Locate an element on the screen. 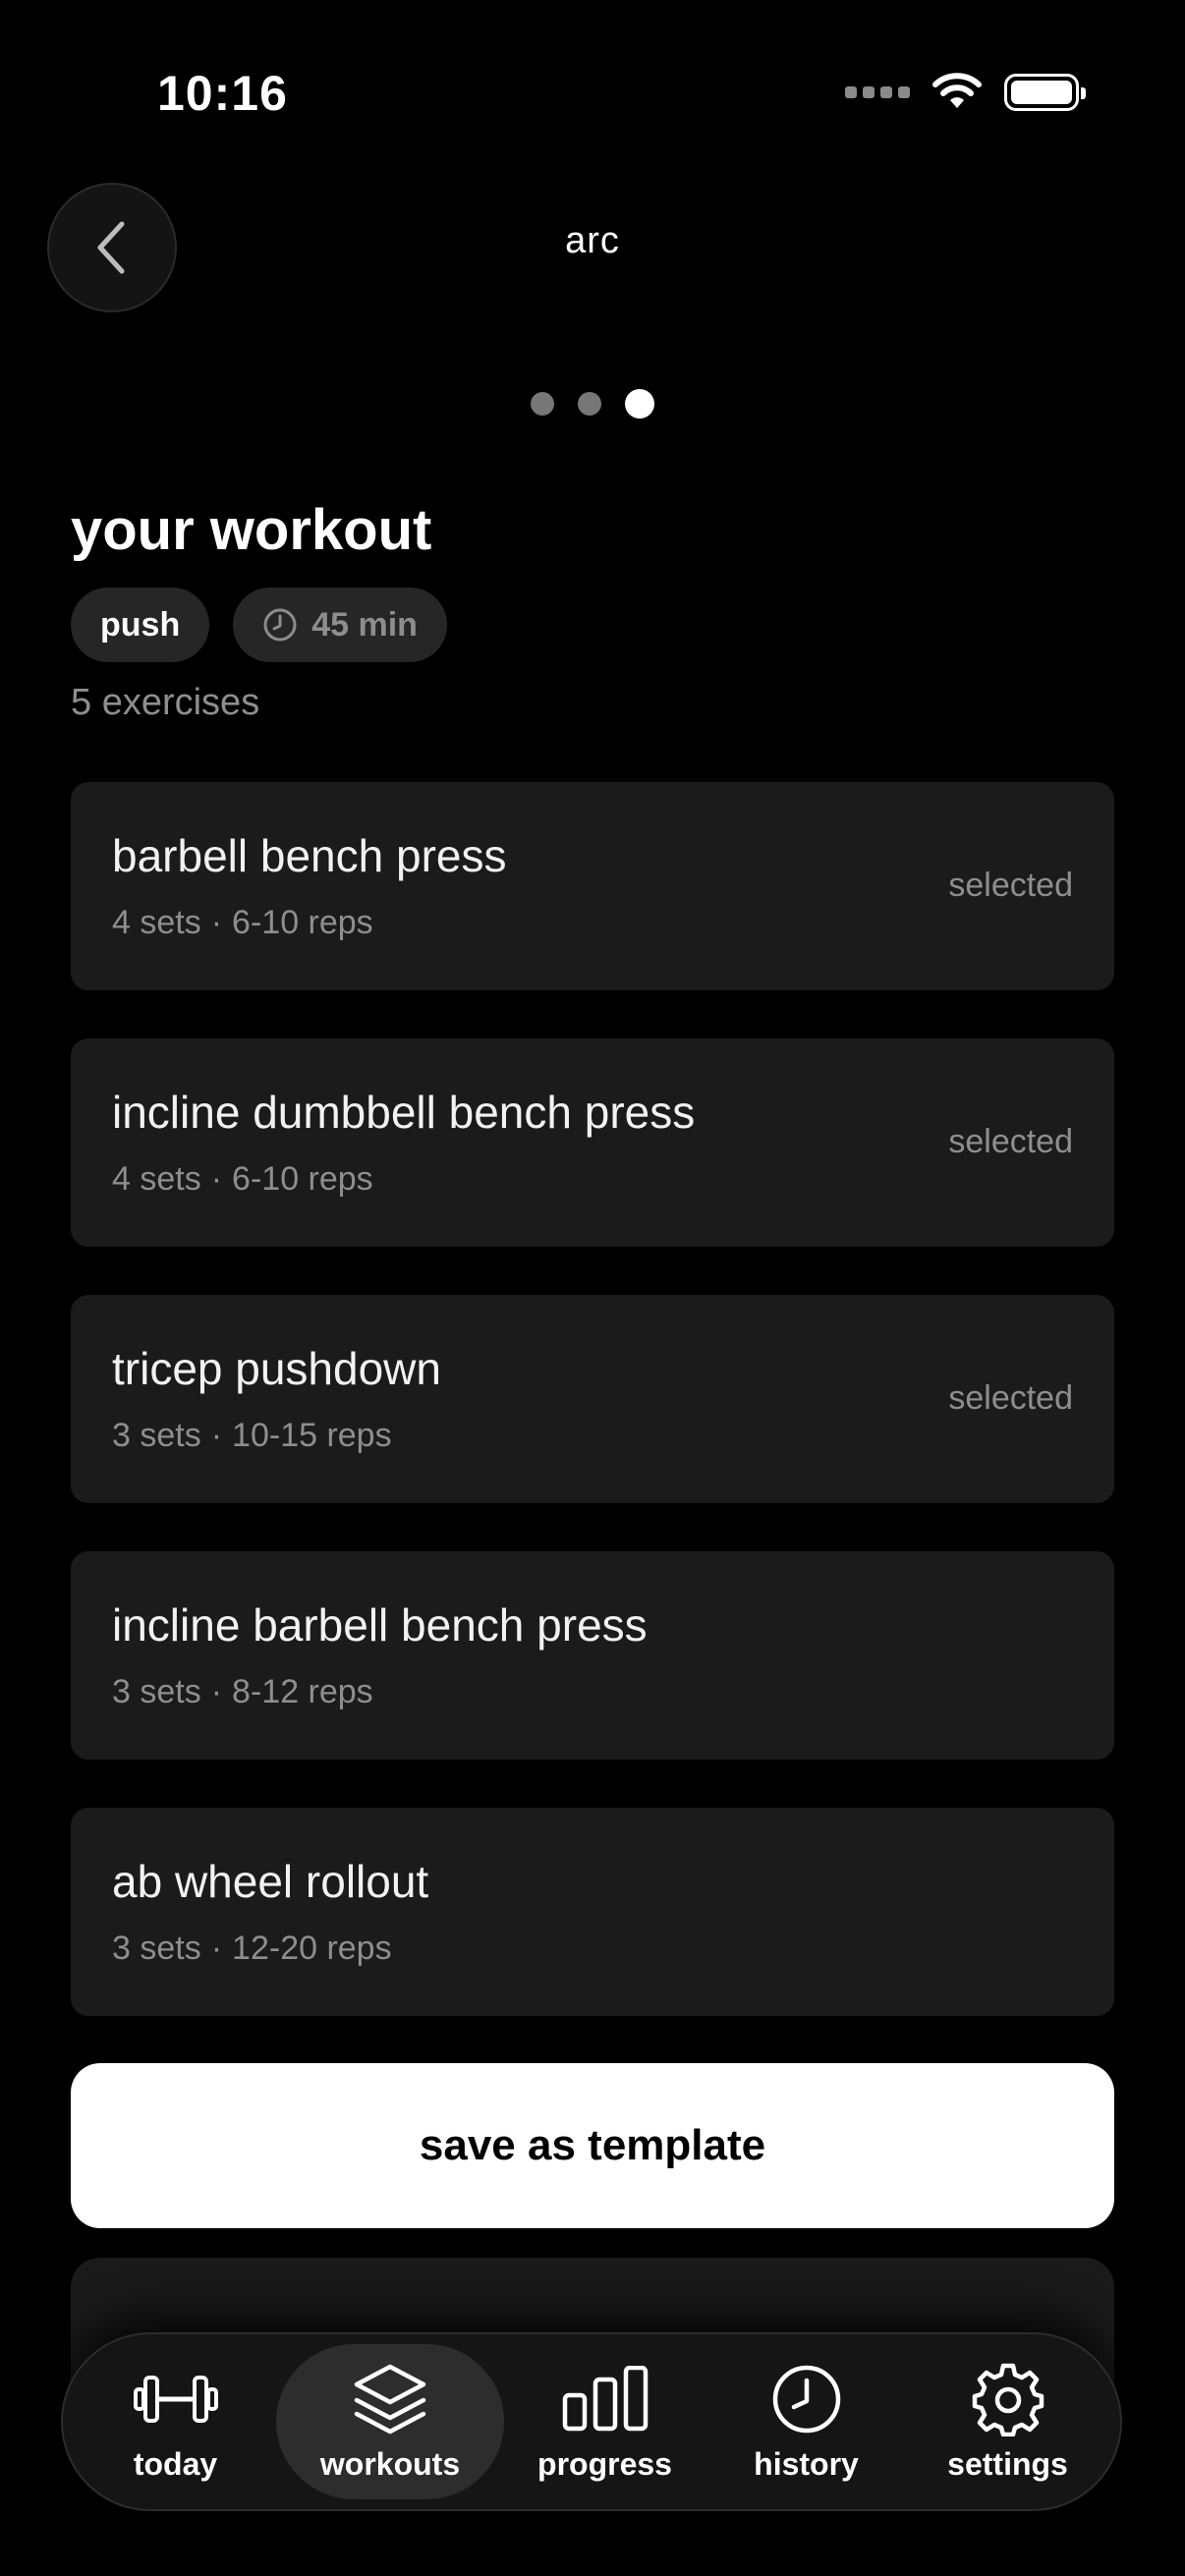 The width and height of the screenshot is (1185, 2576). bar-chart-icon is located at coordinates (605, 2399).